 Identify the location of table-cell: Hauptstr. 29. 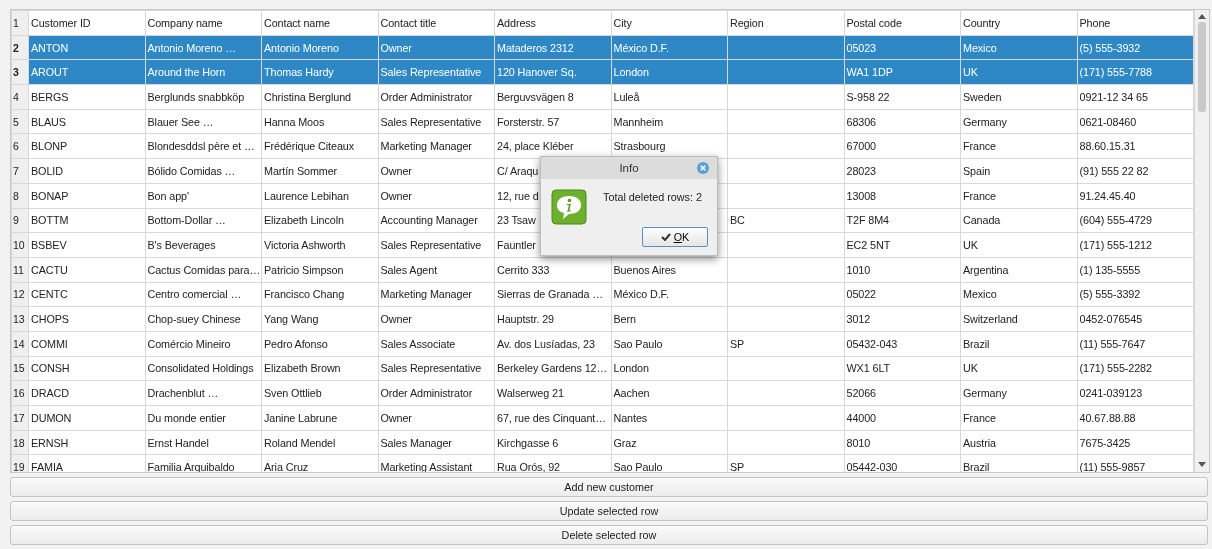
(552, 319).